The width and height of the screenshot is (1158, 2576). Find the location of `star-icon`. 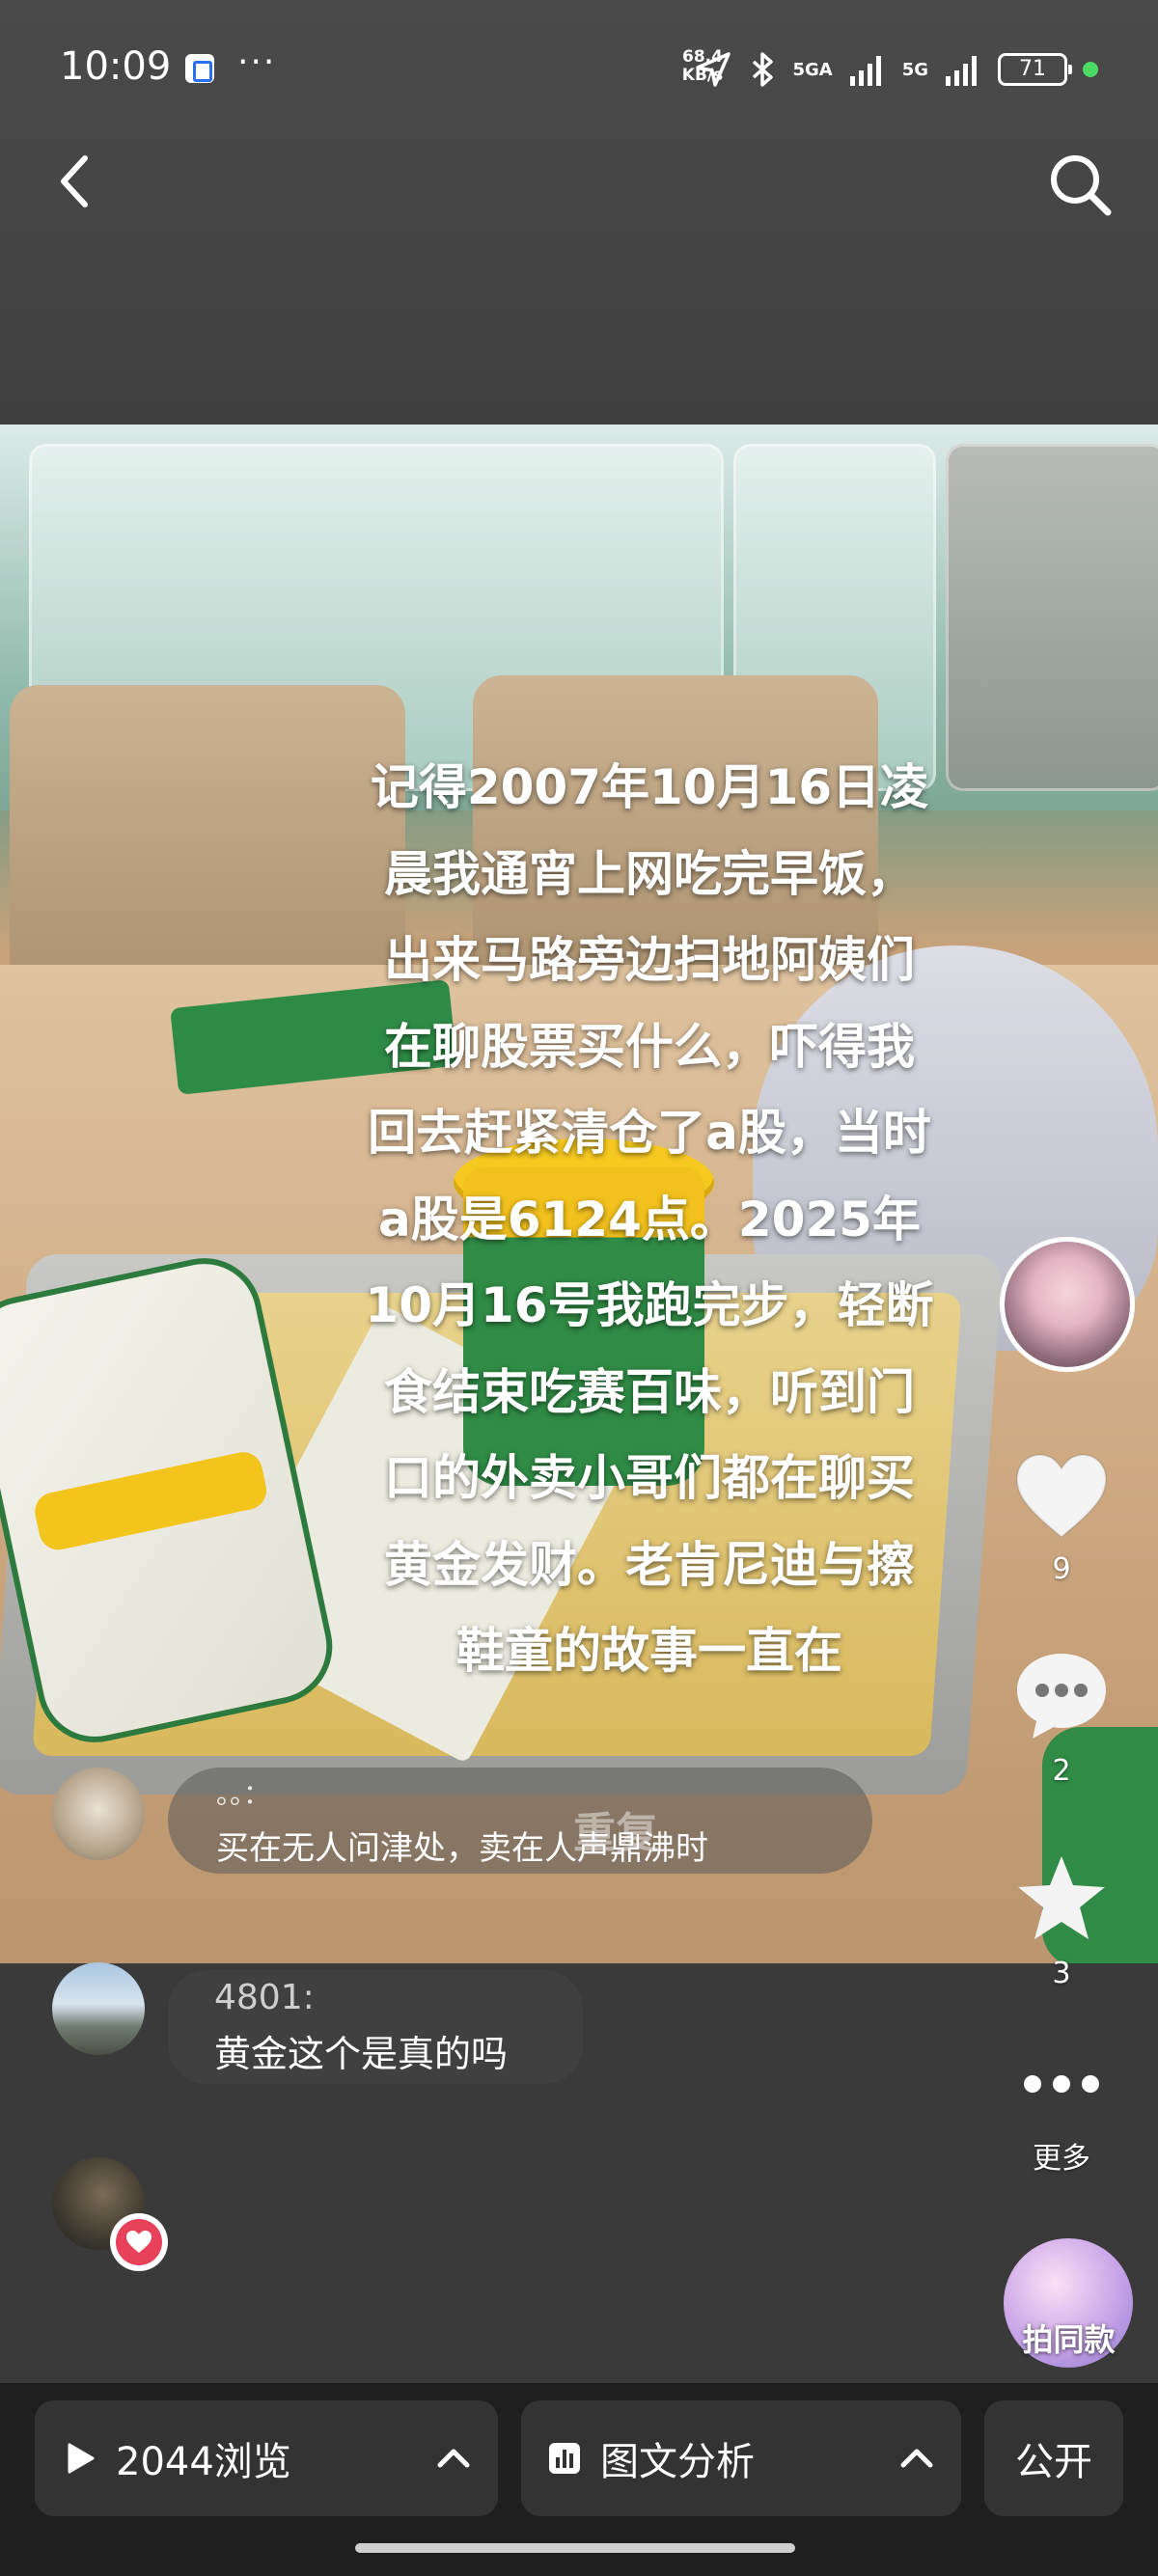

star-icon is located at coordinates (1061, 1898).